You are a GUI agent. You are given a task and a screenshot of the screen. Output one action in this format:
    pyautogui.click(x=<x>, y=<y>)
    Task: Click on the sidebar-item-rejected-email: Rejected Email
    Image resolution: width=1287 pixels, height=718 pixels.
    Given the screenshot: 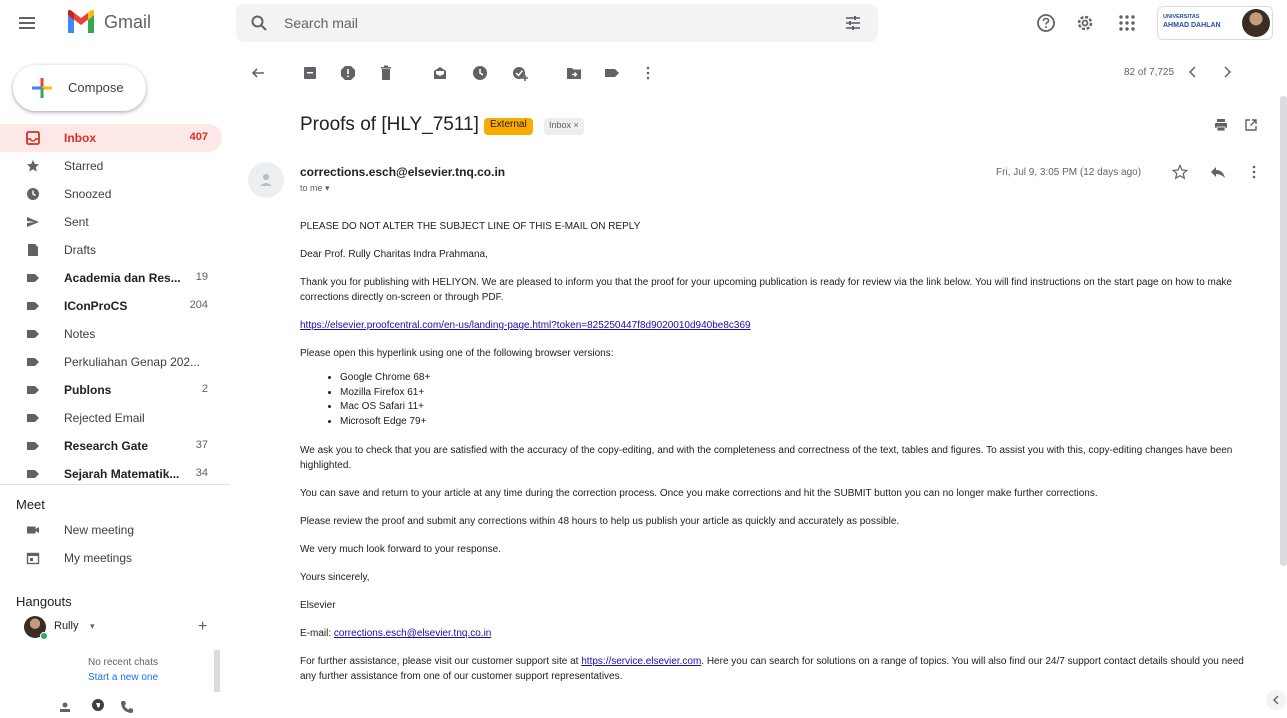 What is the action you would take?
    pyautogui.click(x=111, y=418)
    